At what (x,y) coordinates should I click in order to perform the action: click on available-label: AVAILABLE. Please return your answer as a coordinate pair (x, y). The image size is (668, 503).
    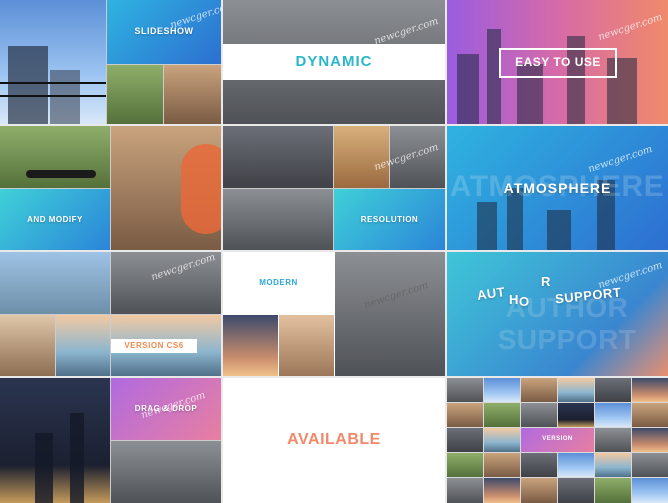
    Looking at the image, I should click on (334, 439).